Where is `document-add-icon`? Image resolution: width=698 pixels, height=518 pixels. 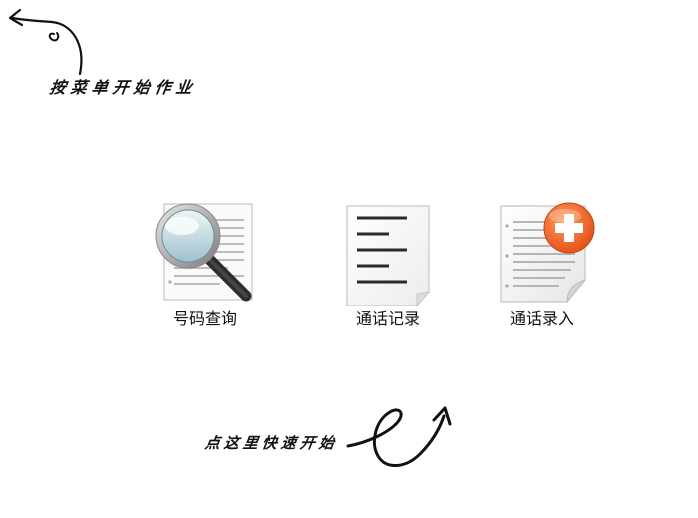
document-add-icon is located at coordinates (547, 253).